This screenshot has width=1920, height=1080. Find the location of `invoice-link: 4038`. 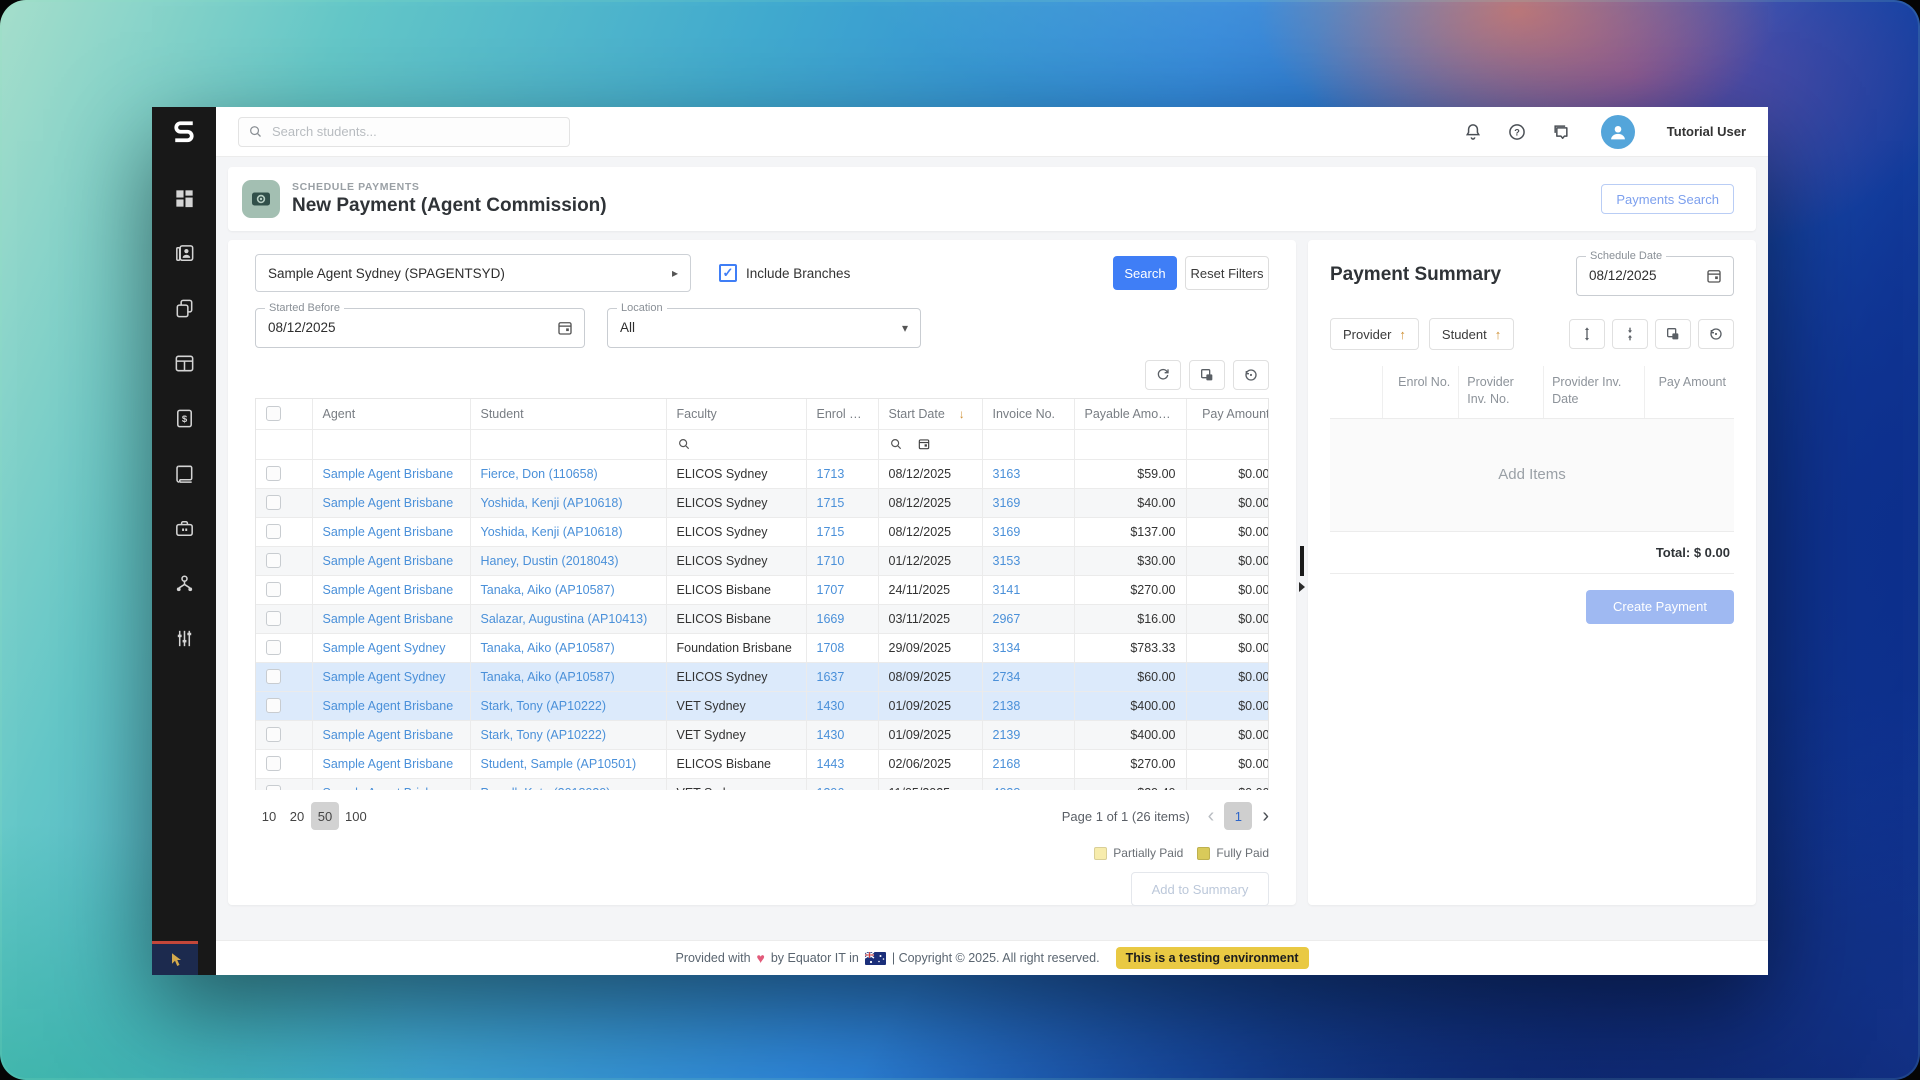

invoice-link: 4038 is located at coordinates (1007, 788).